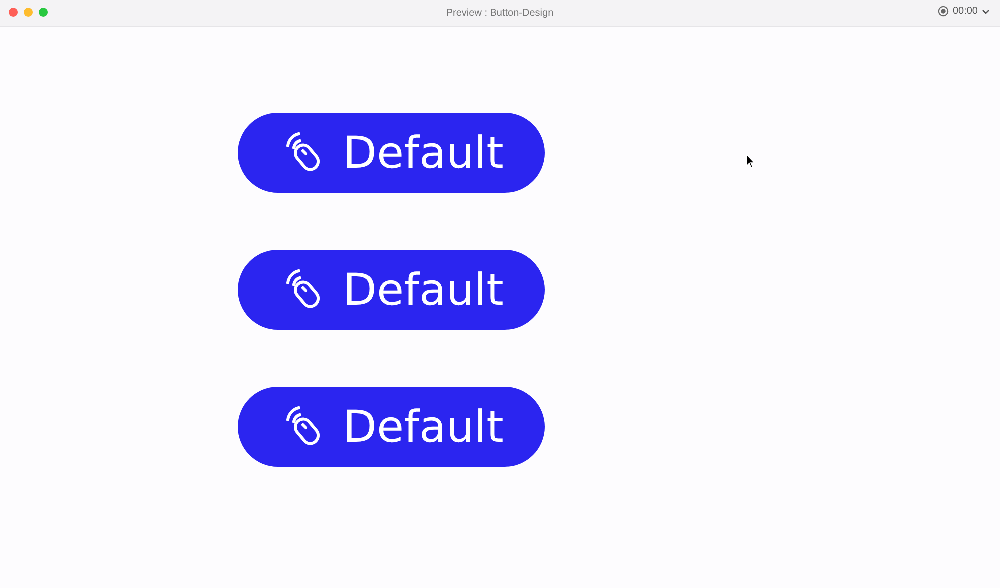 The width and height of the screenshot is (1000, 588). Describe the element at coordinates (943, 11) in the screenshot. I see `record-icon` at that location.